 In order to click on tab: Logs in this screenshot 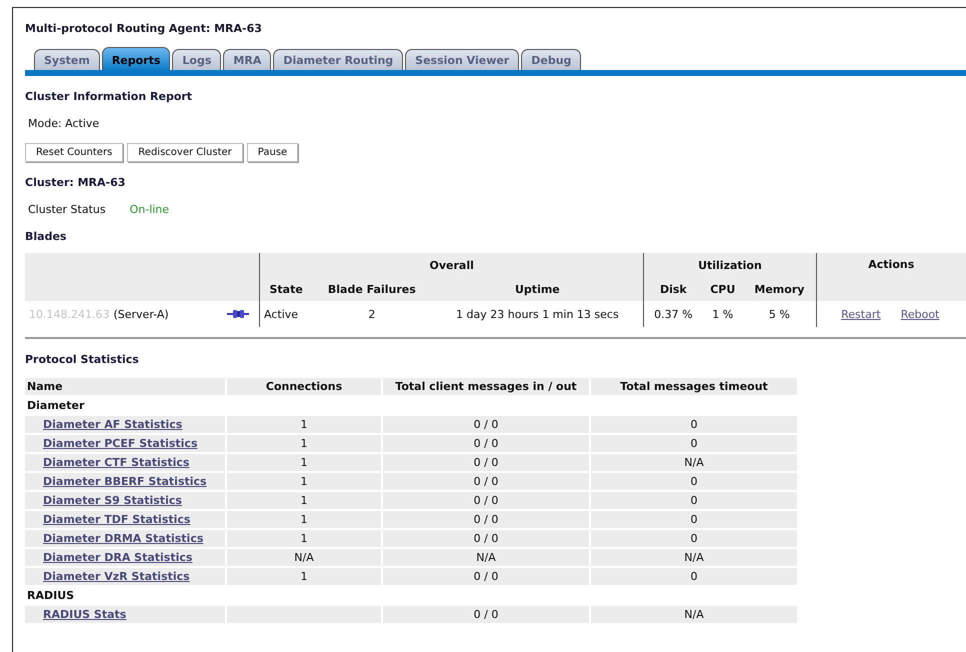, I will do `click(197, 59)`.